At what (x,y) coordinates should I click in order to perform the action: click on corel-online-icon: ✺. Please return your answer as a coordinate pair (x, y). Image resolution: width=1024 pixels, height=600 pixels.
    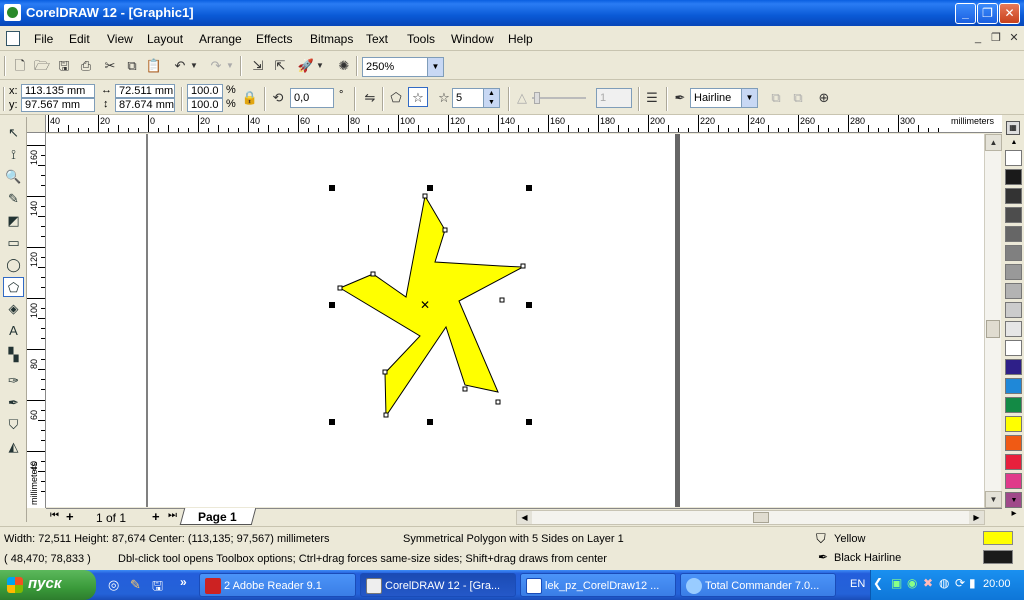
    Looking at the image, I should click on (344, 66).